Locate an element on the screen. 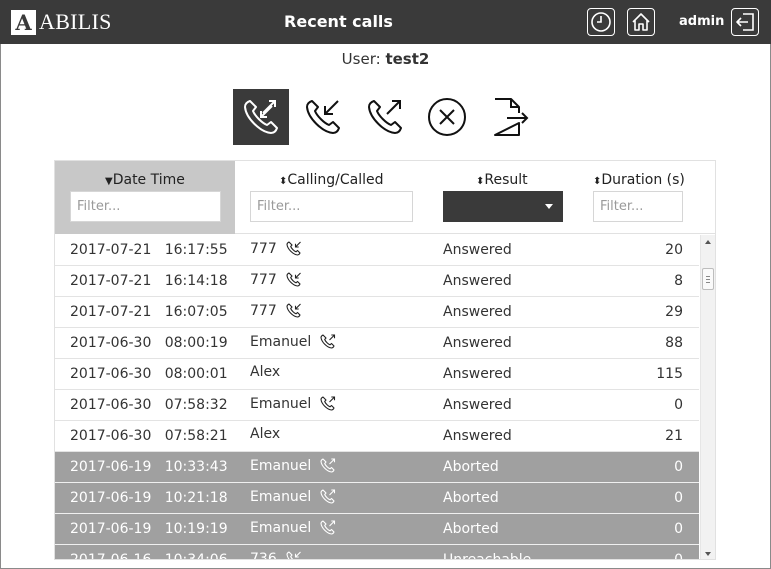 Image resolution: width=771 pixels, height=569 pixels. column-header-duration: ⬍Duration (s) is located at coordinates (647, 197).